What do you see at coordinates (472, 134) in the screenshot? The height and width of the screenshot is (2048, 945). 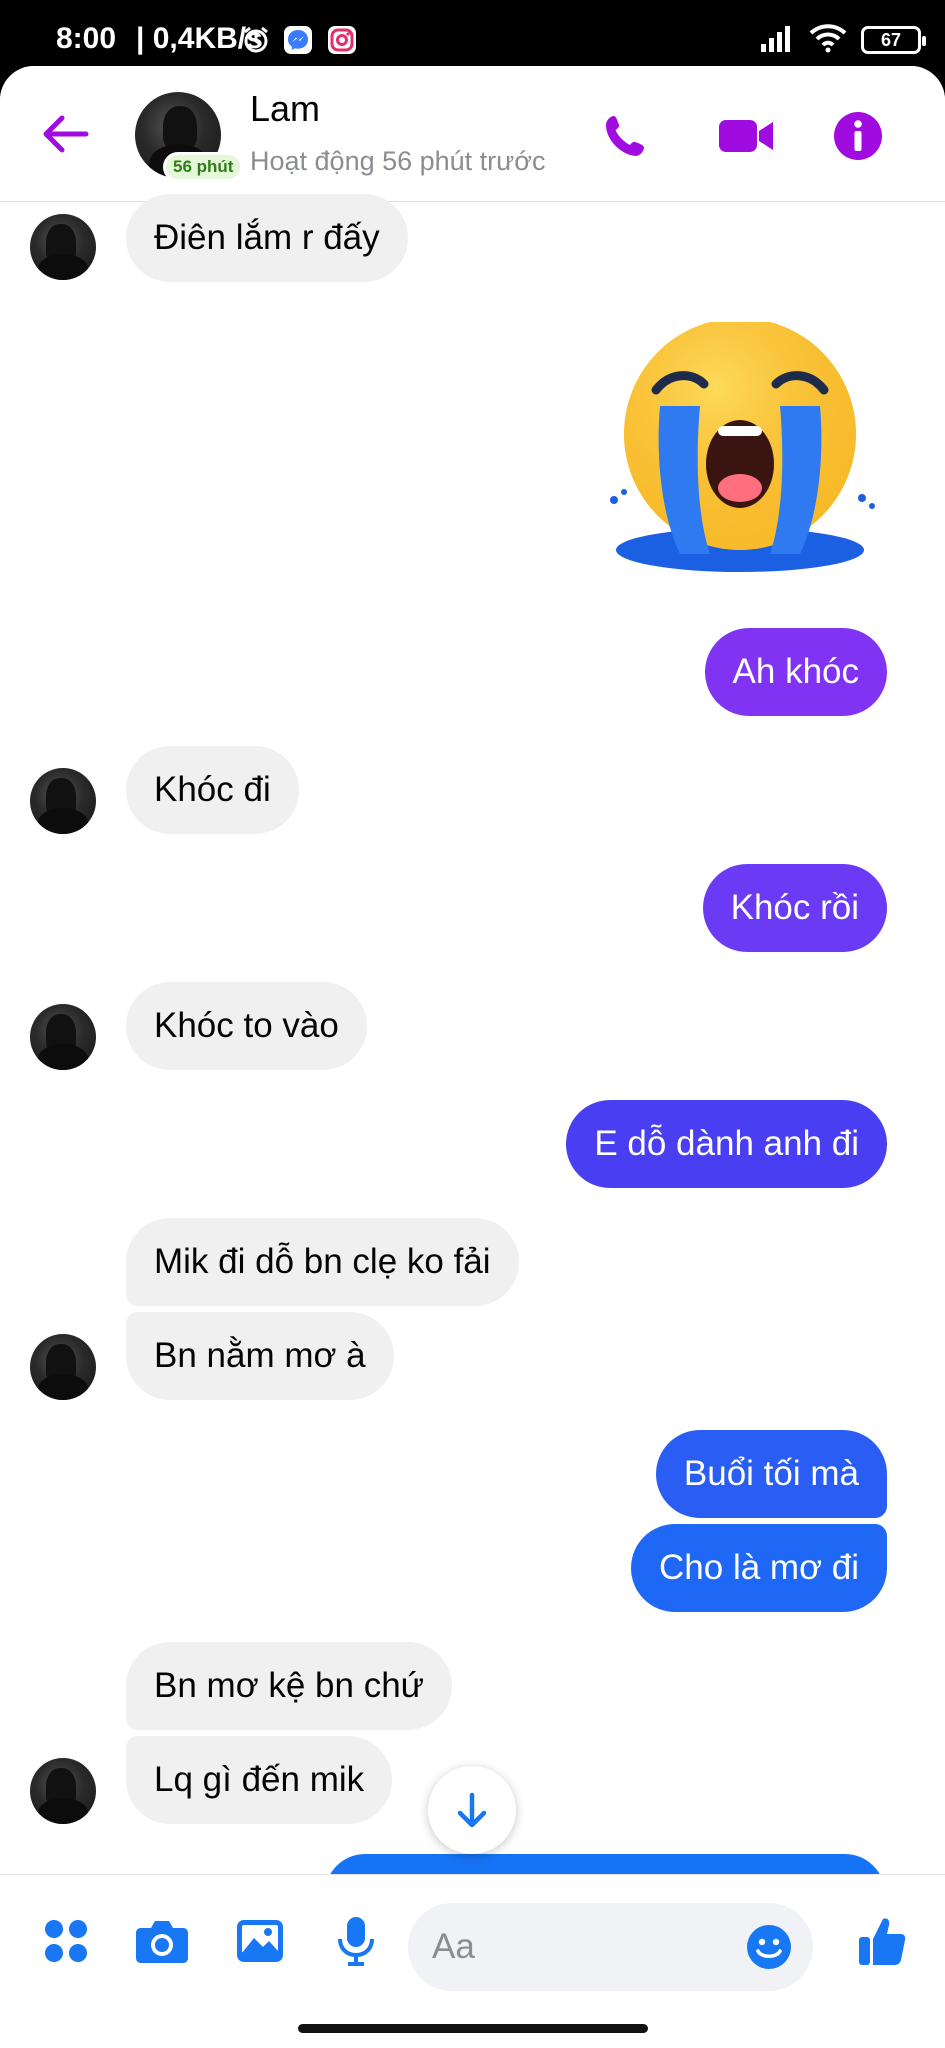 I see `chat-header: 56 phút Lam Hoạt động 56 phút trước` at bounding box center [472, 134].